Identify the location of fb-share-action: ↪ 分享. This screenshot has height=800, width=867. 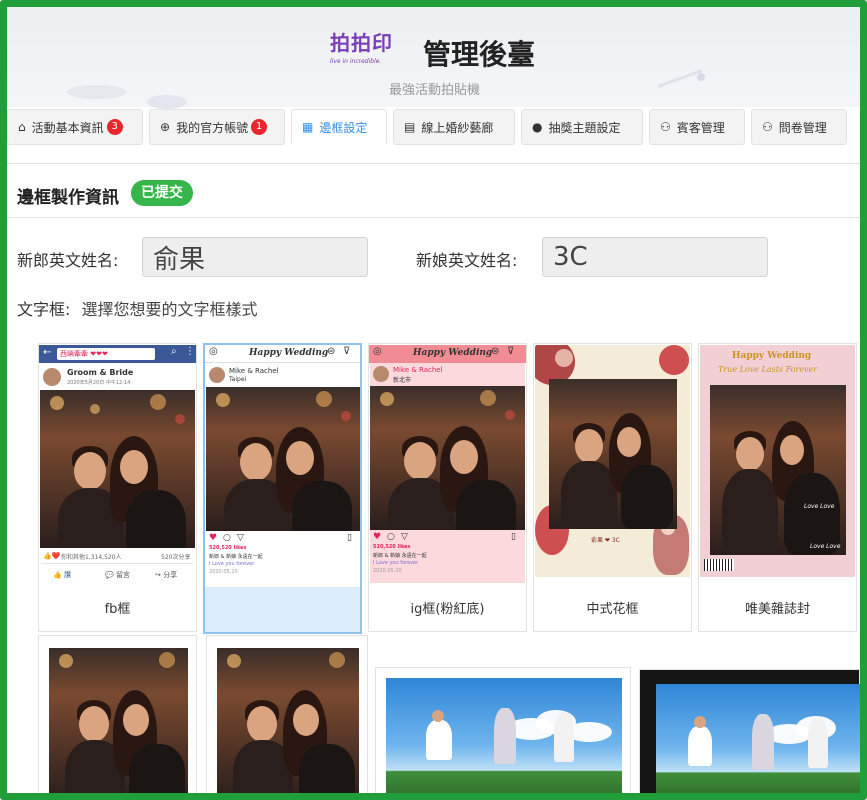
(166, 575).